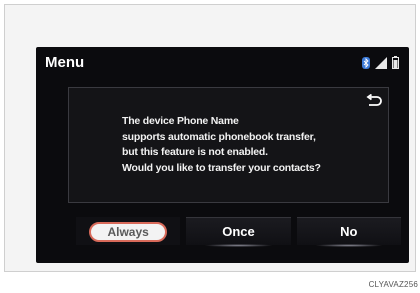 This screenshot has height=293, width=420. What do you see at coordinates (65, 62) in the screenshot?
I see `screen-title: Menu` at bounding box center [65, 62].